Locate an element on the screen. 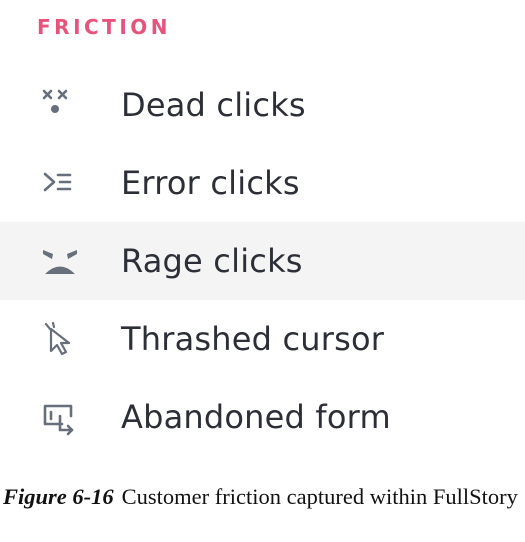  menu-item-rage-clicks: Rage clicks is located at coordinates (262, 261).